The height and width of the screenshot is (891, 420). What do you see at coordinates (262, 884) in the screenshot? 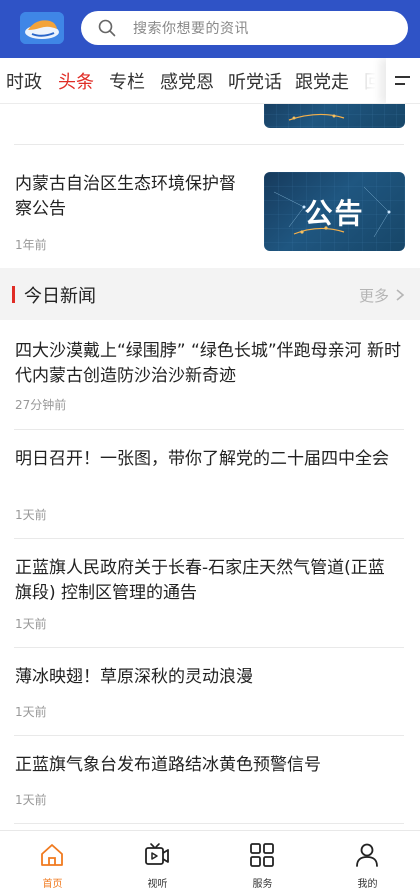
I see `nav-label: 服务` at bounding box center [262, 884].